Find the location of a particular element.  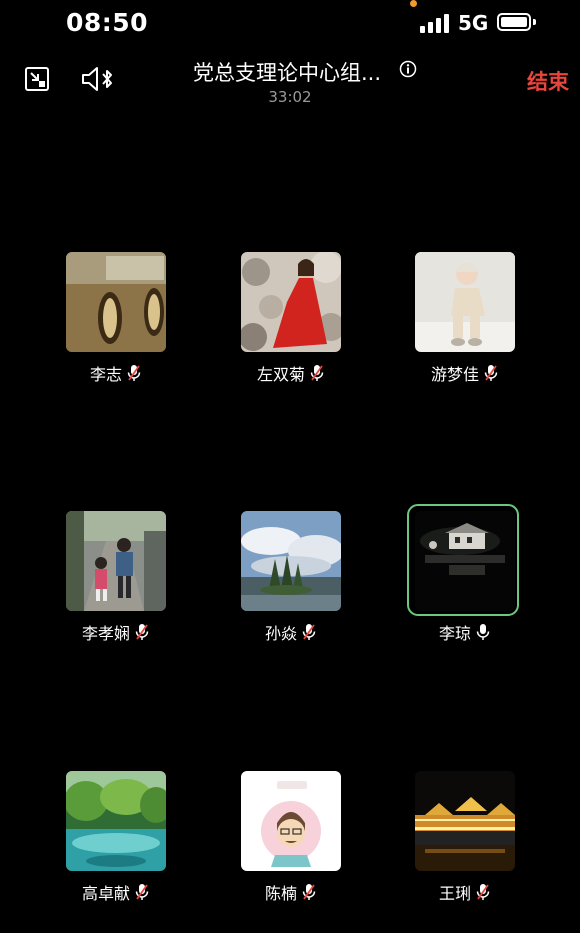

participant-name: 王琍 is located at coordinates (454, 893).